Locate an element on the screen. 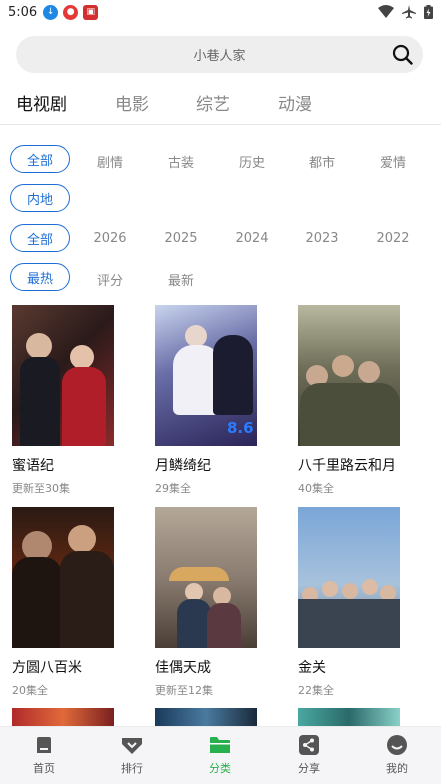 The image size is (441, 784). tab-tv: 电视剧 is located at coordinates (41, 102).